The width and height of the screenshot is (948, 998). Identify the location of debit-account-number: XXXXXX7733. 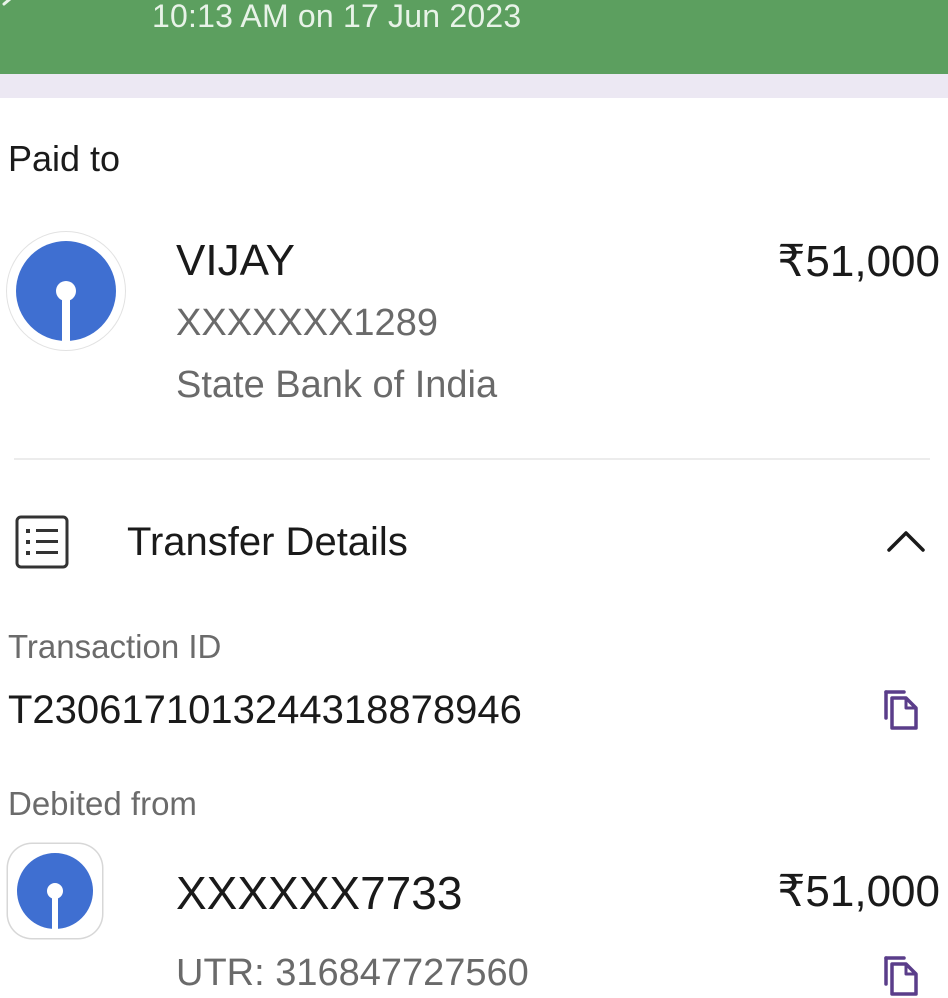
(319, 893).